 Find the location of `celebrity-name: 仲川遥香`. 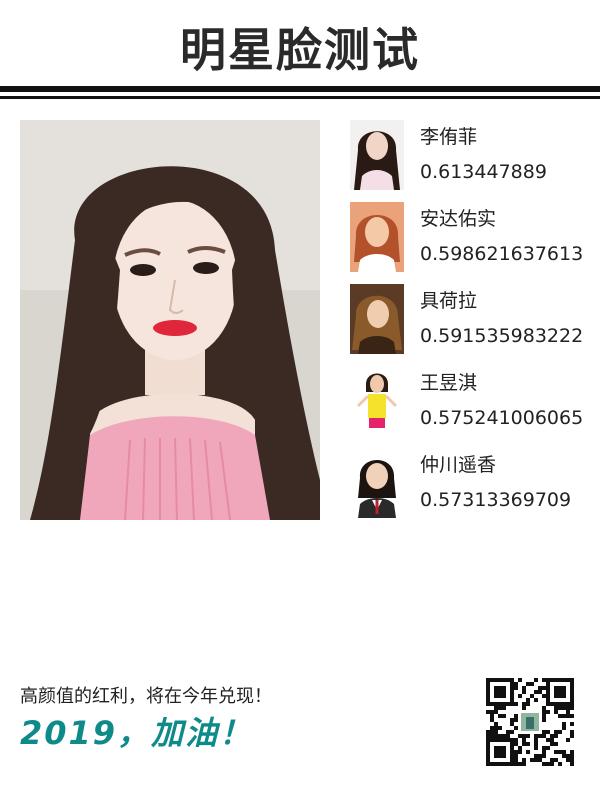

celebrity-name: 仲川遥香 is located at coordinates (458, 465).